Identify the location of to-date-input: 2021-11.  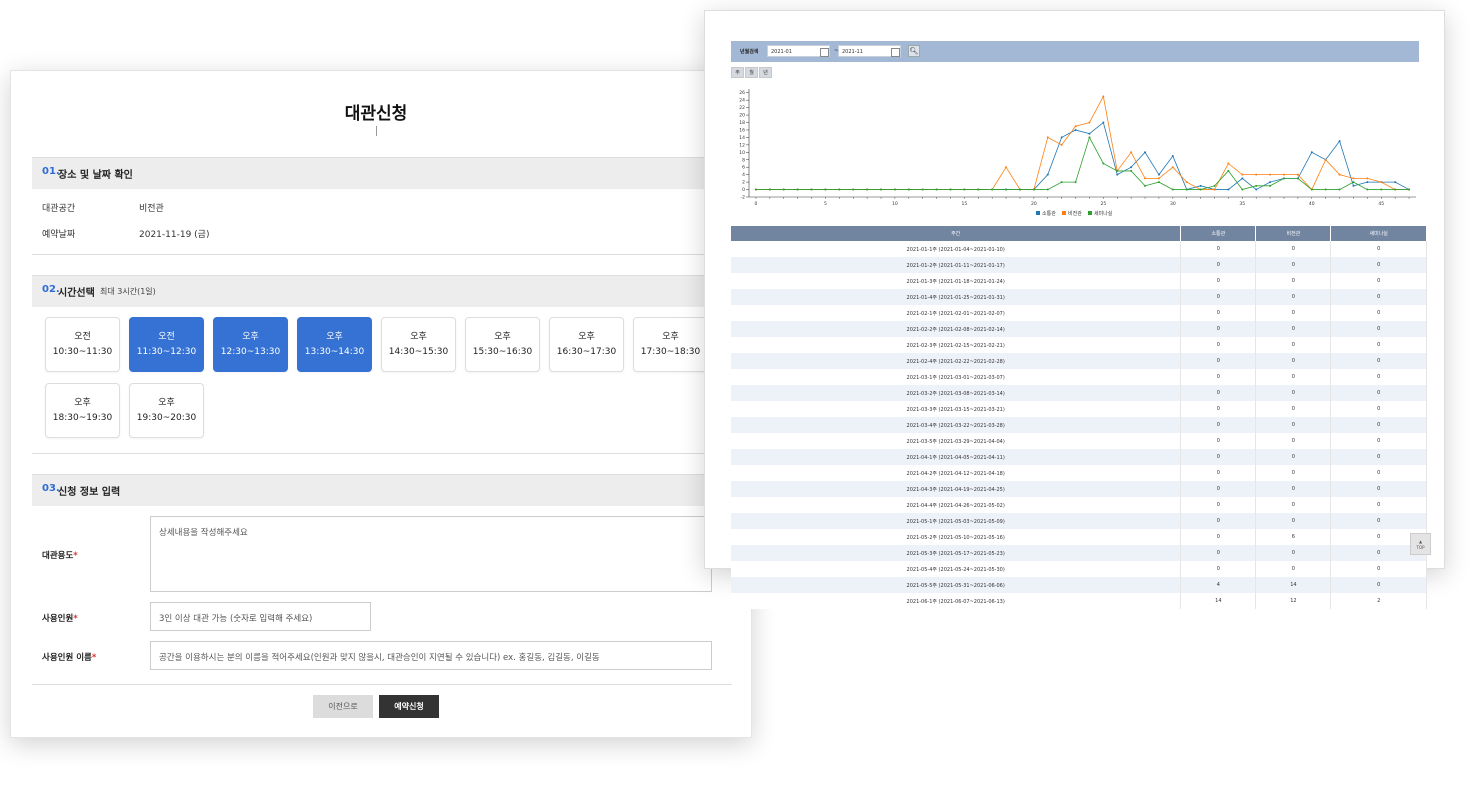
(869, 51).